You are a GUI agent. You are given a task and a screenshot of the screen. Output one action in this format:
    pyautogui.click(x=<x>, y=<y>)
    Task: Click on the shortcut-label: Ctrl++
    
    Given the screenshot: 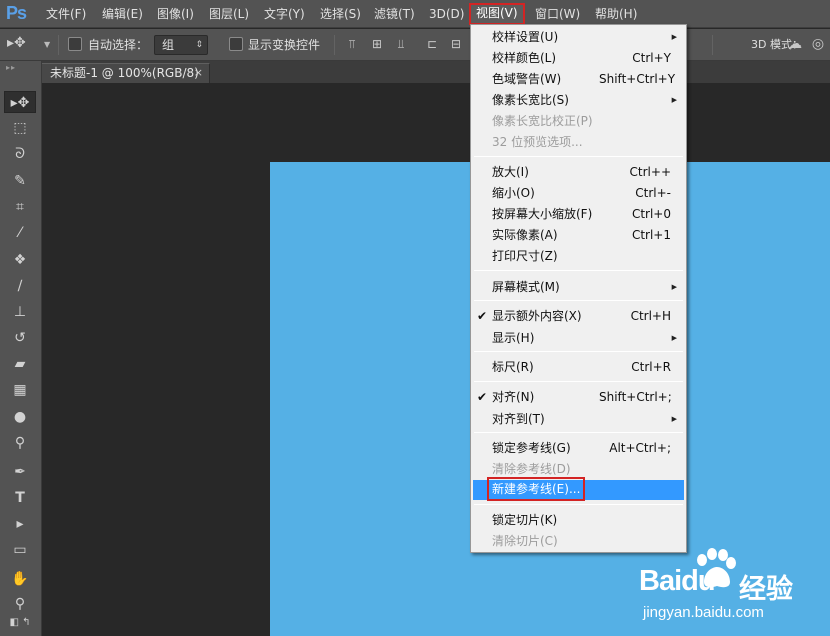 What is the action you would take?
    pyautogui.click(x=650, y=172)
    